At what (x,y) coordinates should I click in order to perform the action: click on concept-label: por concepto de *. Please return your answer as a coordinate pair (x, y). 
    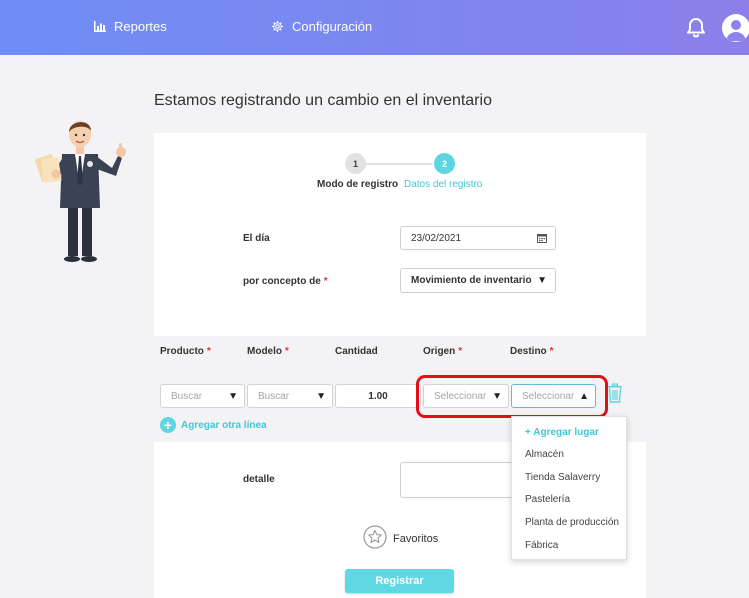
    Looking at the image, I should click on (285, 281).